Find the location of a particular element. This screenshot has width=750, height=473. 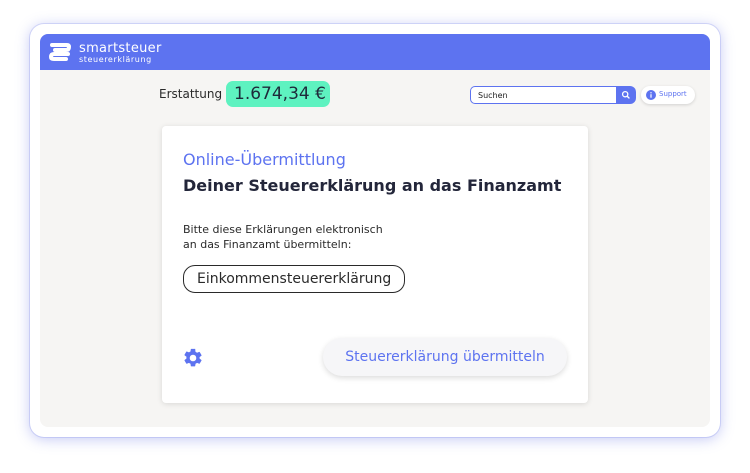

search-input is located at coordinates (544, 95).